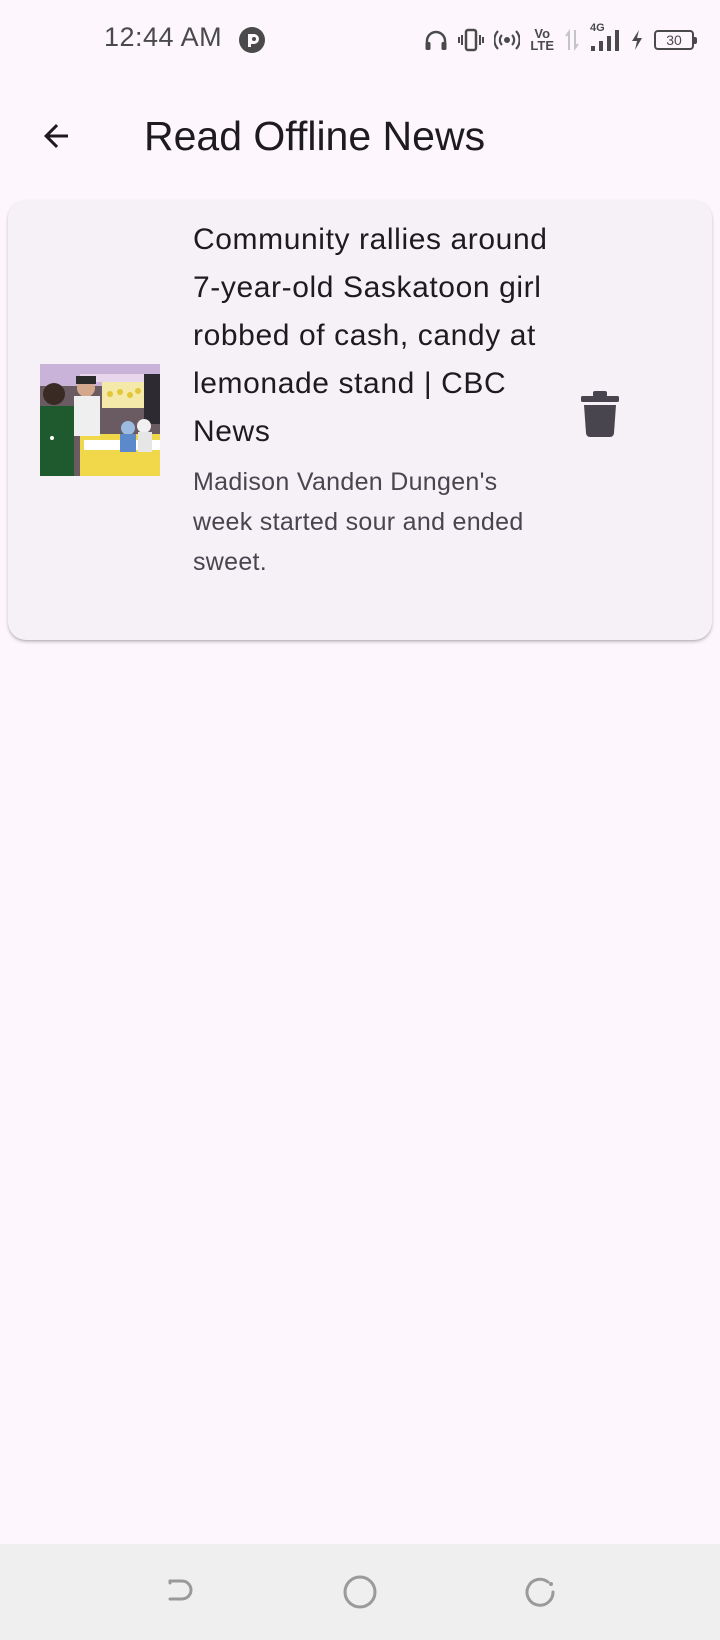 Image resolution: width=720 pixels, height=1640 pixels. Describe the element at coordinates (560, 40) in the screenshot. I see `status-icons: Vo LTE 4G 30` at that location.